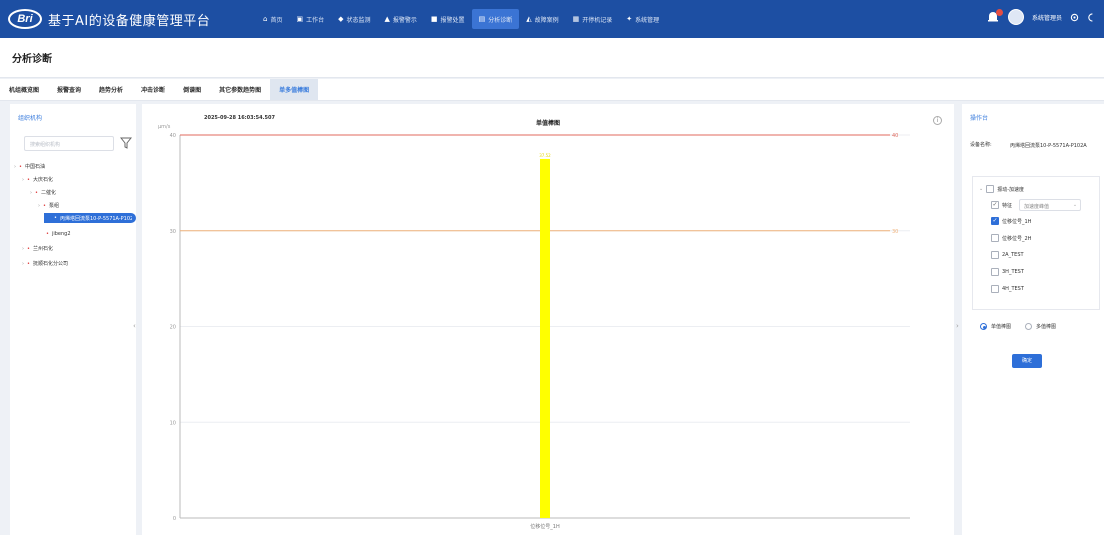 The width and height of the screenshot is (1104, 535). I want to click on user-area: 系统管理员, so click(1041, 17).